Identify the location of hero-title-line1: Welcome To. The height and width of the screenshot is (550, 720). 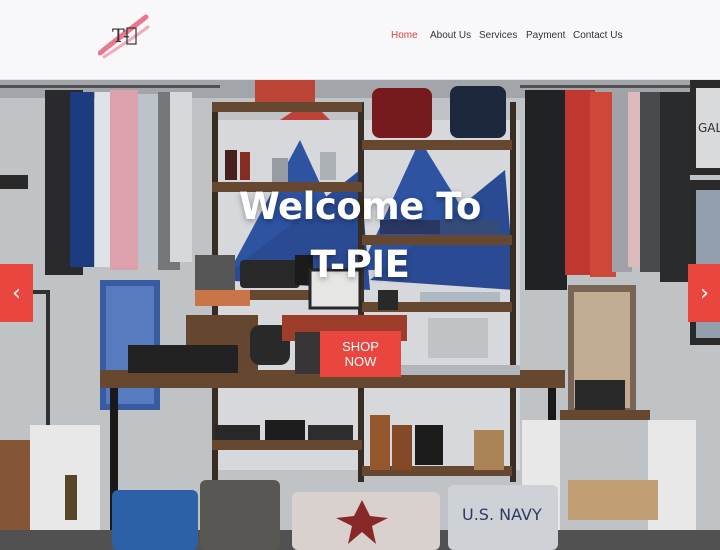
(360, 206).